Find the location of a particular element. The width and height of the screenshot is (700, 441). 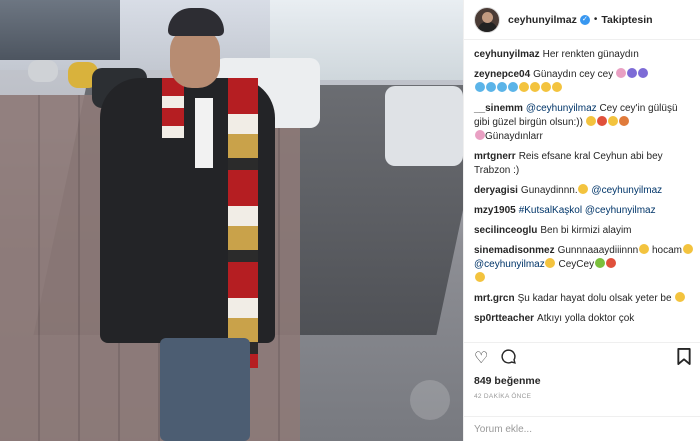

comment-text: Günaydın cey cey is located at coordinates (573, 74).